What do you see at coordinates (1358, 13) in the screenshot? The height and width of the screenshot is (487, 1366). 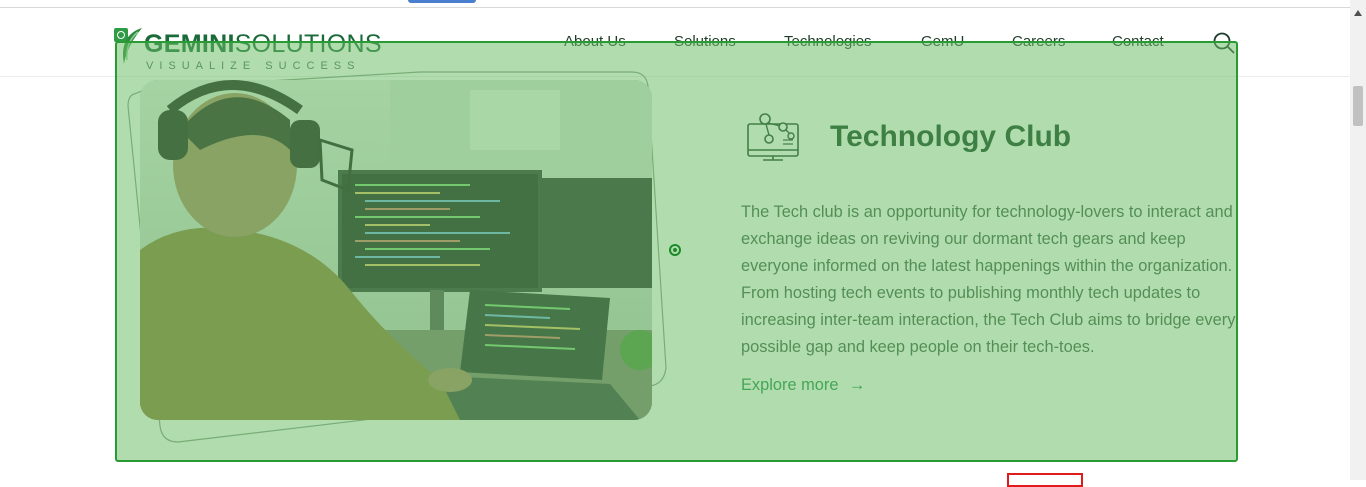 I see `scroll-up-arrow-icon` at bounding box center [1358, 13].